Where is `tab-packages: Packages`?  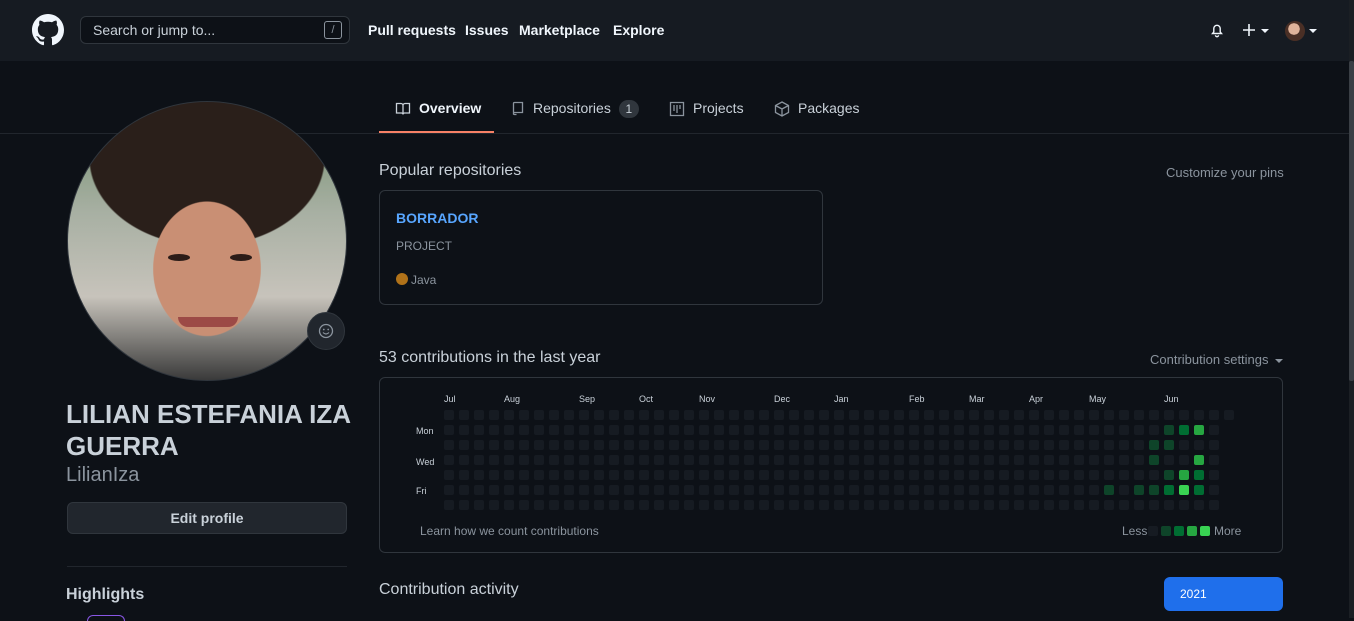 tab-packages: Packages is located at coordinates (816, 117).